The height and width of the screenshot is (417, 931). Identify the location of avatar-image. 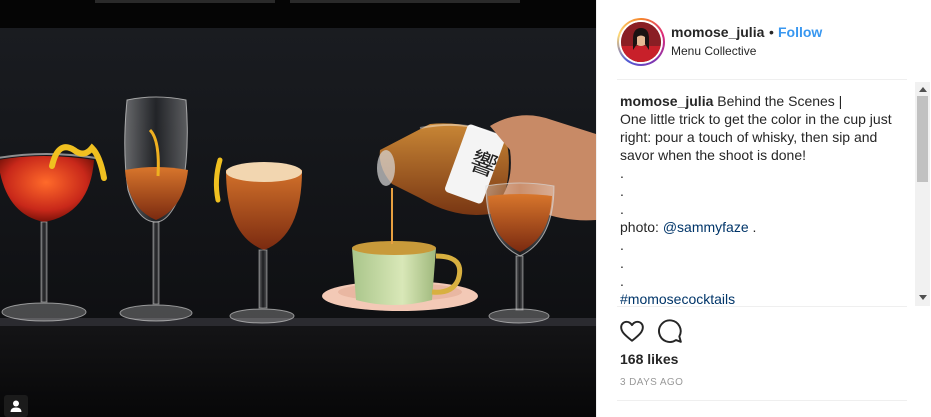
(641, 42).